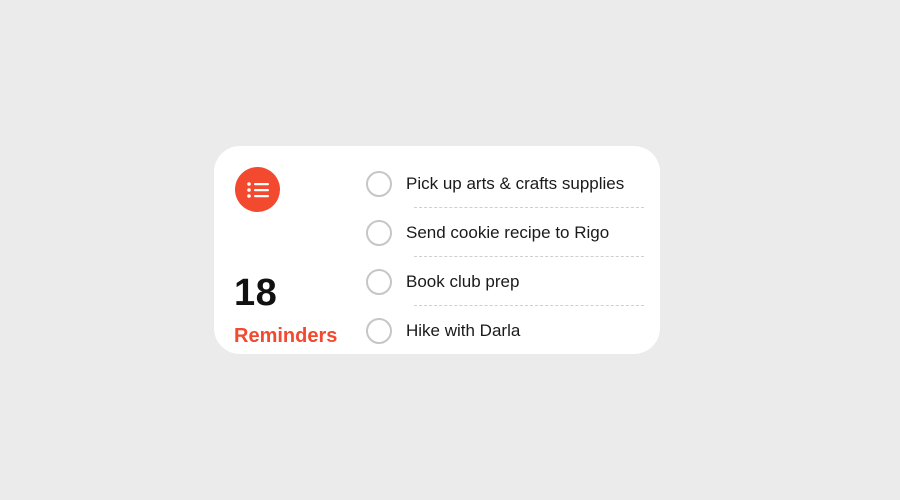 The height and width of the screenshot is (500, 900). What do you see at coordinates (463, 281) in the screenshot?
I see `reminder-title: Book club prep` at bounding box center [463, 281].